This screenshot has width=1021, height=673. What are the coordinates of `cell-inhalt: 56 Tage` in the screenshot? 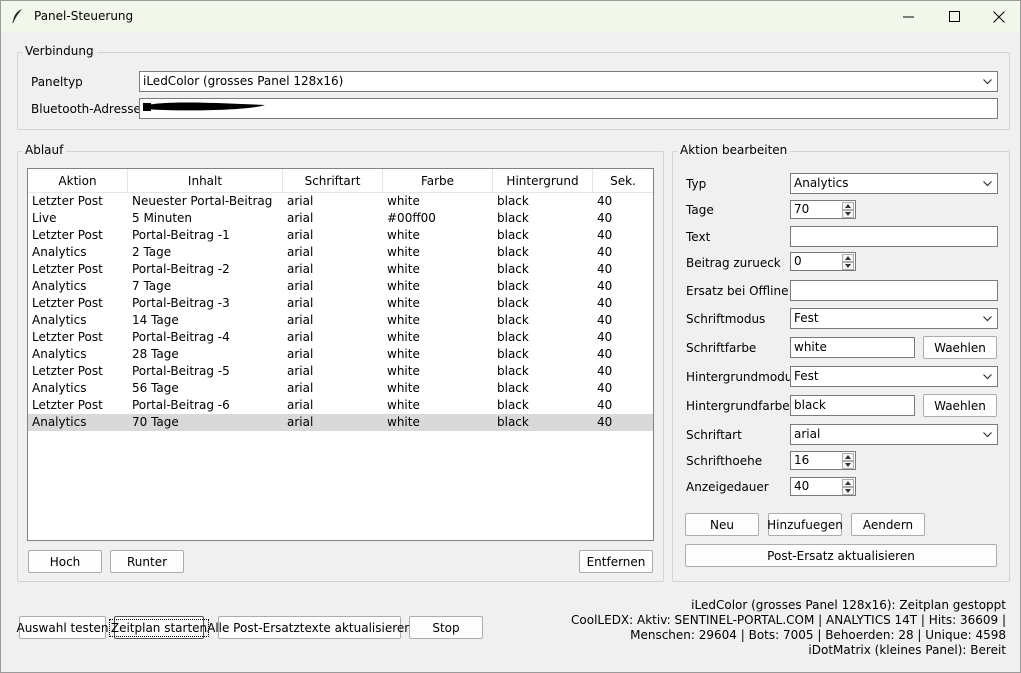 It's located at (155, 388).